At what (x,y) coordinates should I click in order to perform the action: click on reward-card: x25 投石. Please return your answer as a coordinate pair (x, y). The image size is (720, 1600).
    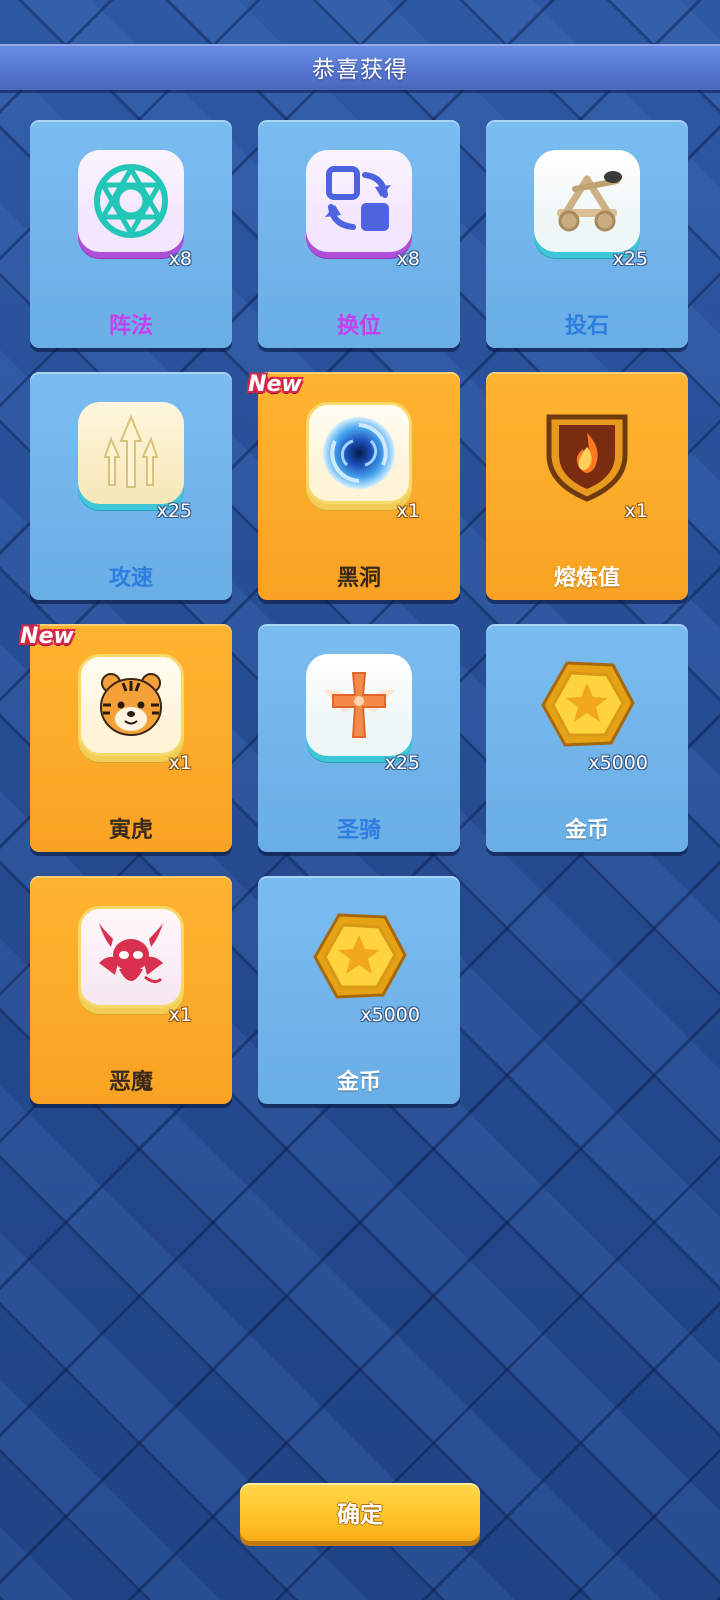
    Looking at the image, I should click on (587, 234).